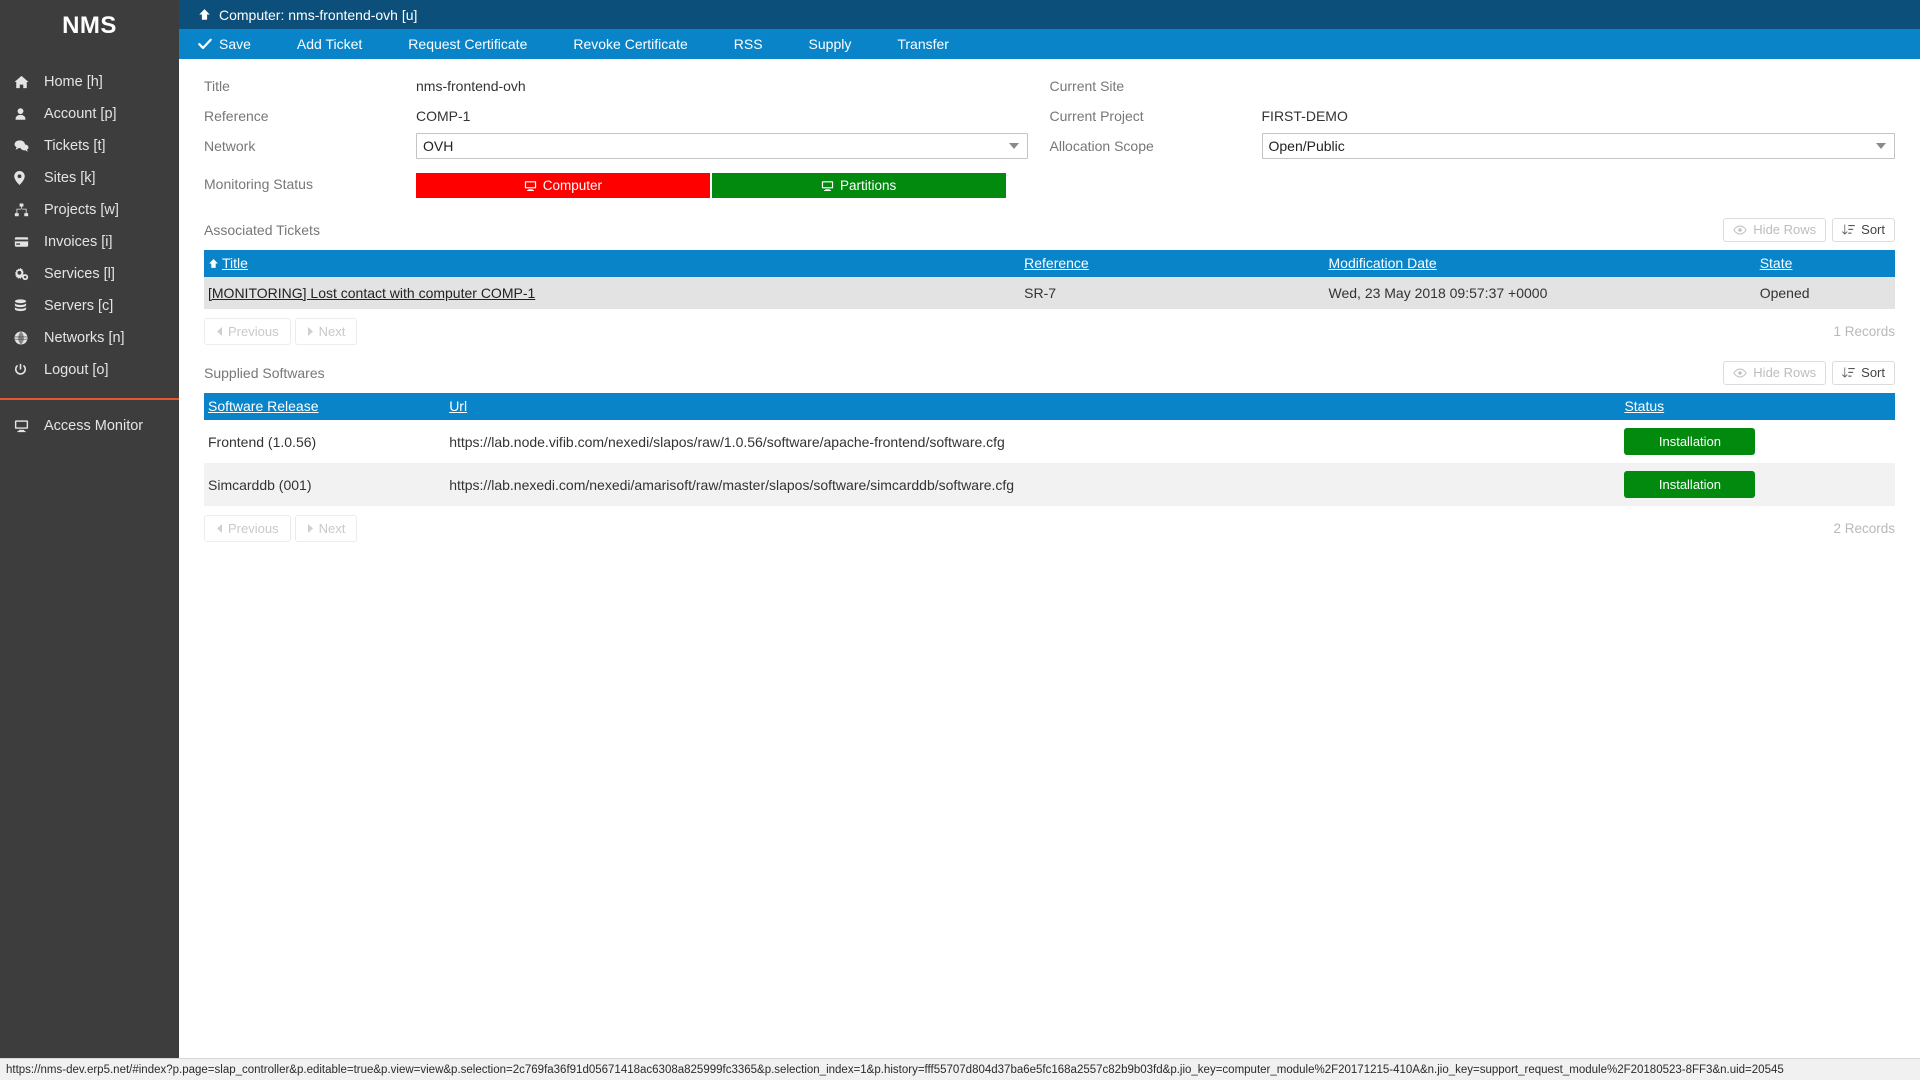 The width and height of the screenshot is (1920, 1080). What do you see at coordinates (468, 44) in the screenshot?
I see `request-certificate-label: Request Certificate` at bounding box center [468, 44].